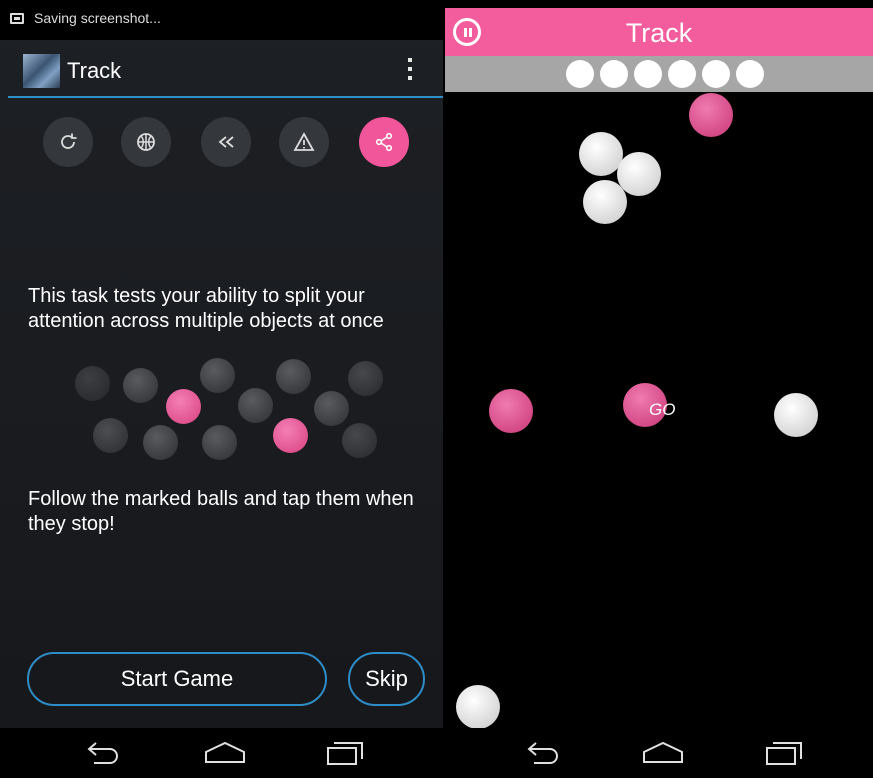 The width and height of the screenshot is (873, 778). What do you see at coordinates (662, 409) in the screenshot?
I see `go-label: GO` at bounding box center [662, 409].